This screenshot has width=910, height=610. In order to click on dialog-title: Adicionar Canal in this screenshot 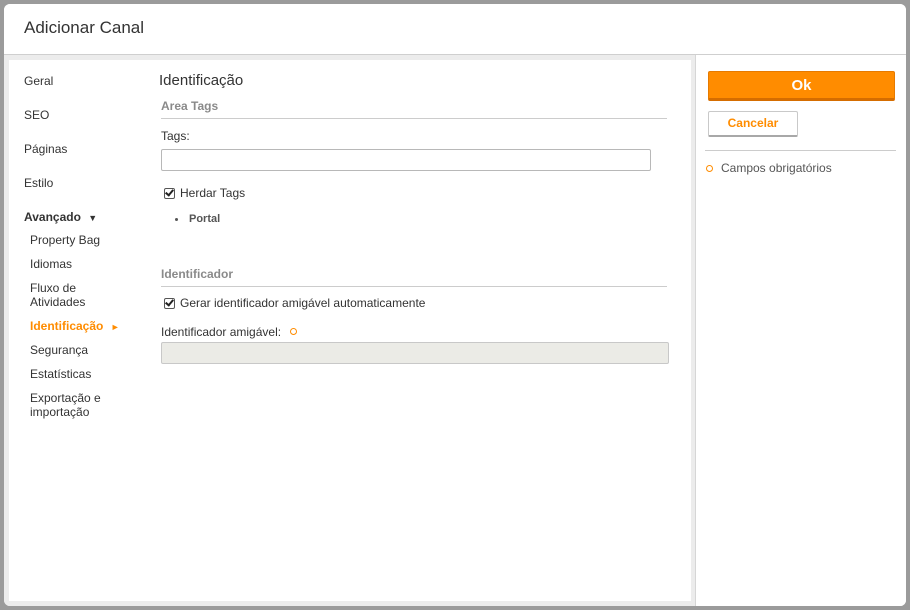, I will do `click(84, 27)`.